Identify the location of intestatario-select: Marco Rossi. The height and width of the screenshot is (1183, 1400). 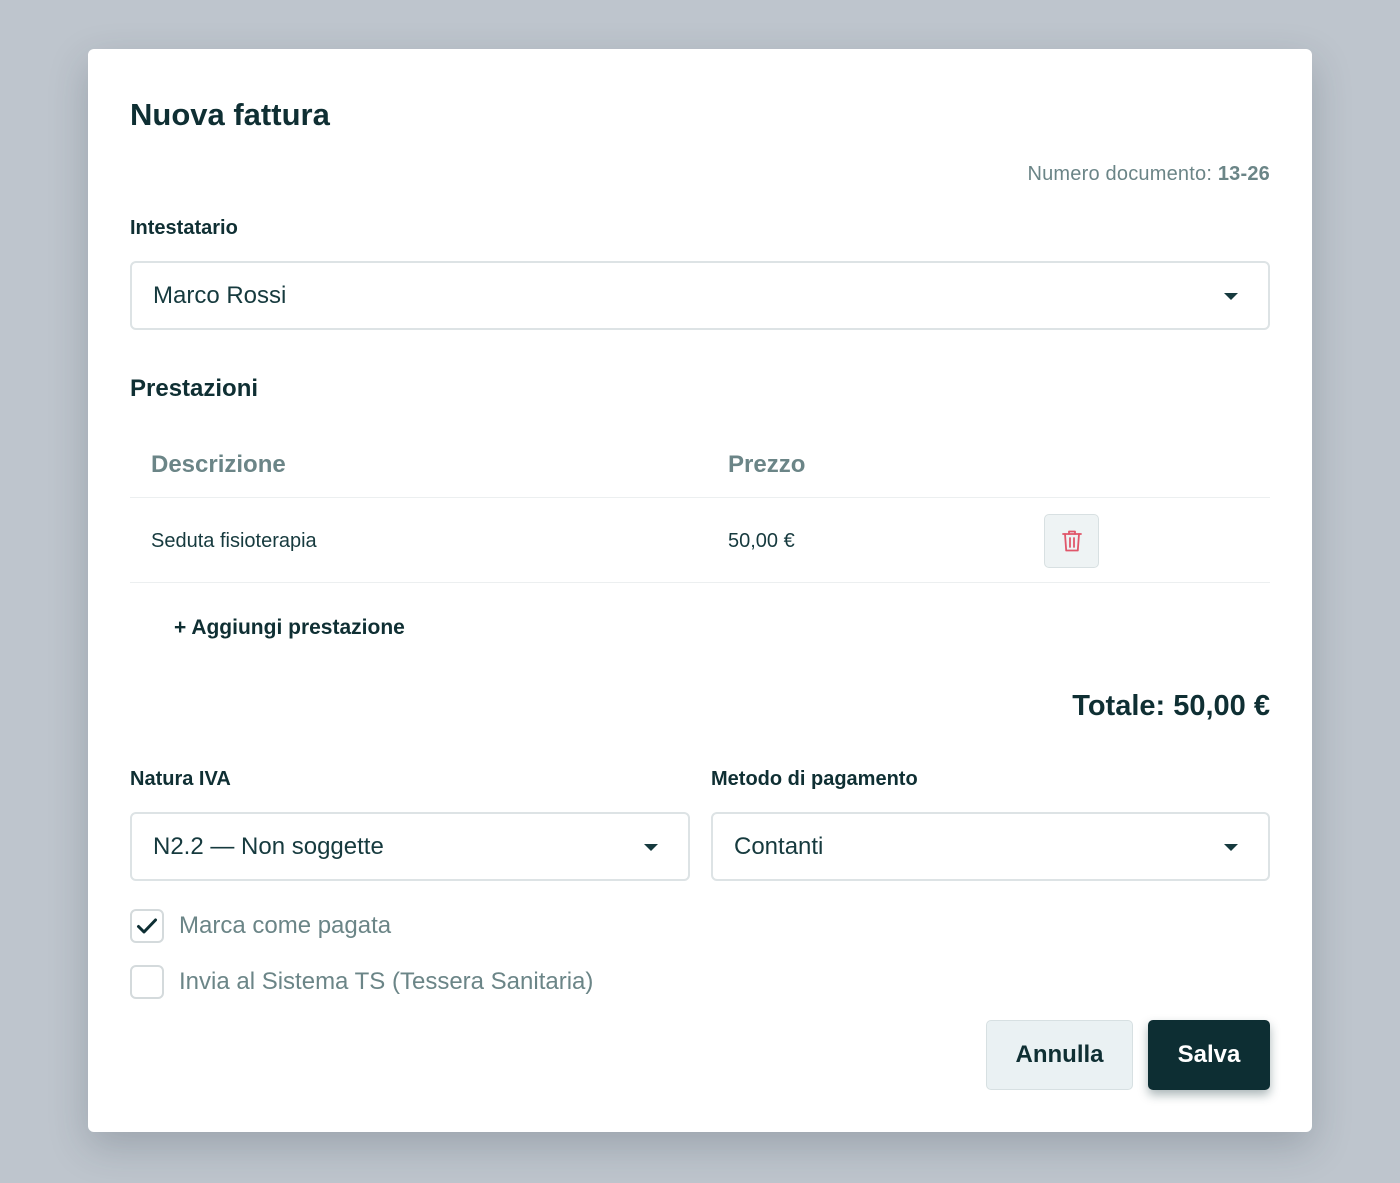
(700, 295).